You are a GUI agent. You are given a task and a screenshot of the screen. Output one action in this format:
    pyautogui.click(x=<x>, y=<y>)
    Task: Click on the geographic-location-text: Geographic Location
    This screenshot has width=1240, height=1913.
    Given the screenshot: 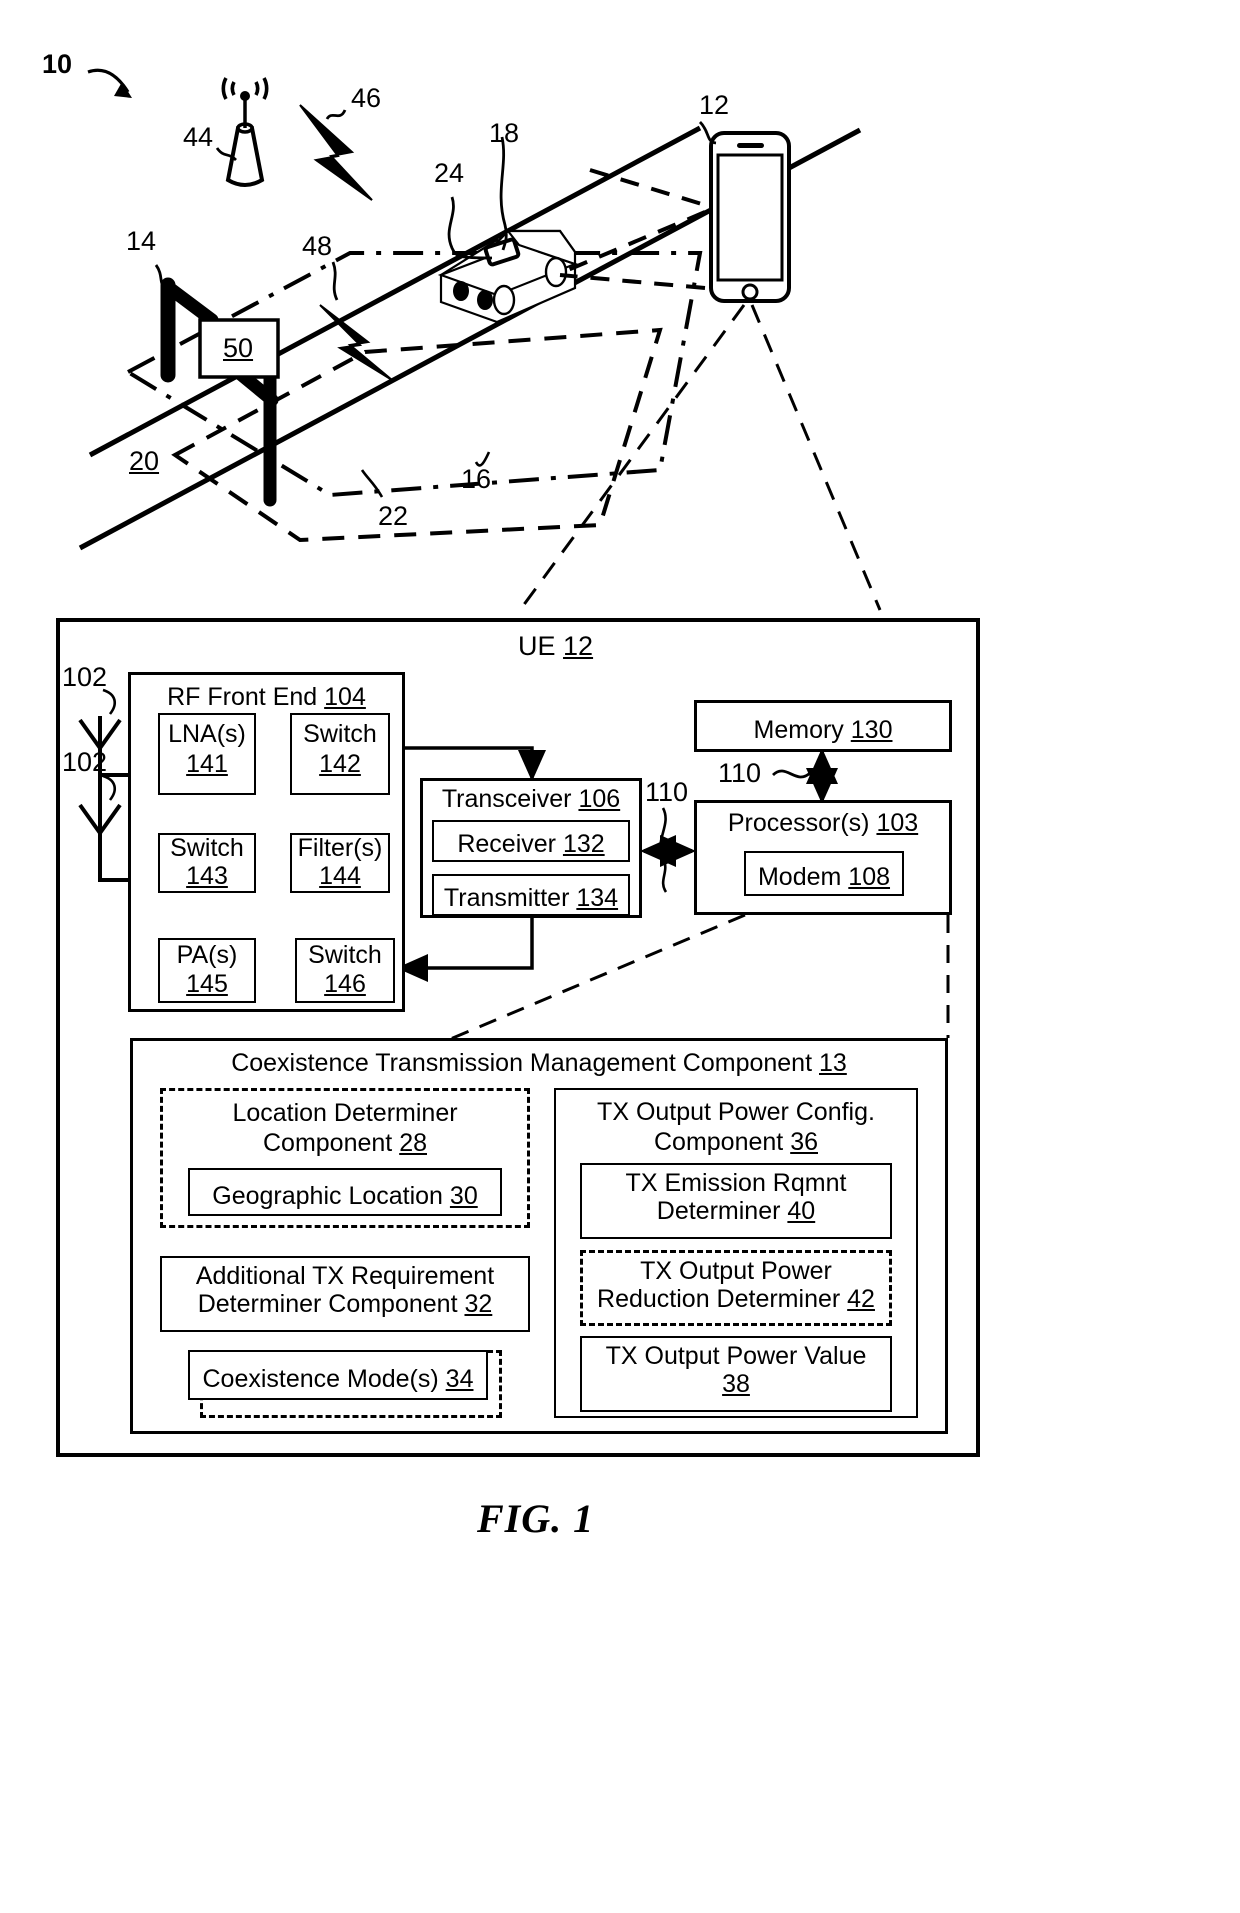 What is the action you would take?
    pyautogui.click(x=327, y=1195)
    